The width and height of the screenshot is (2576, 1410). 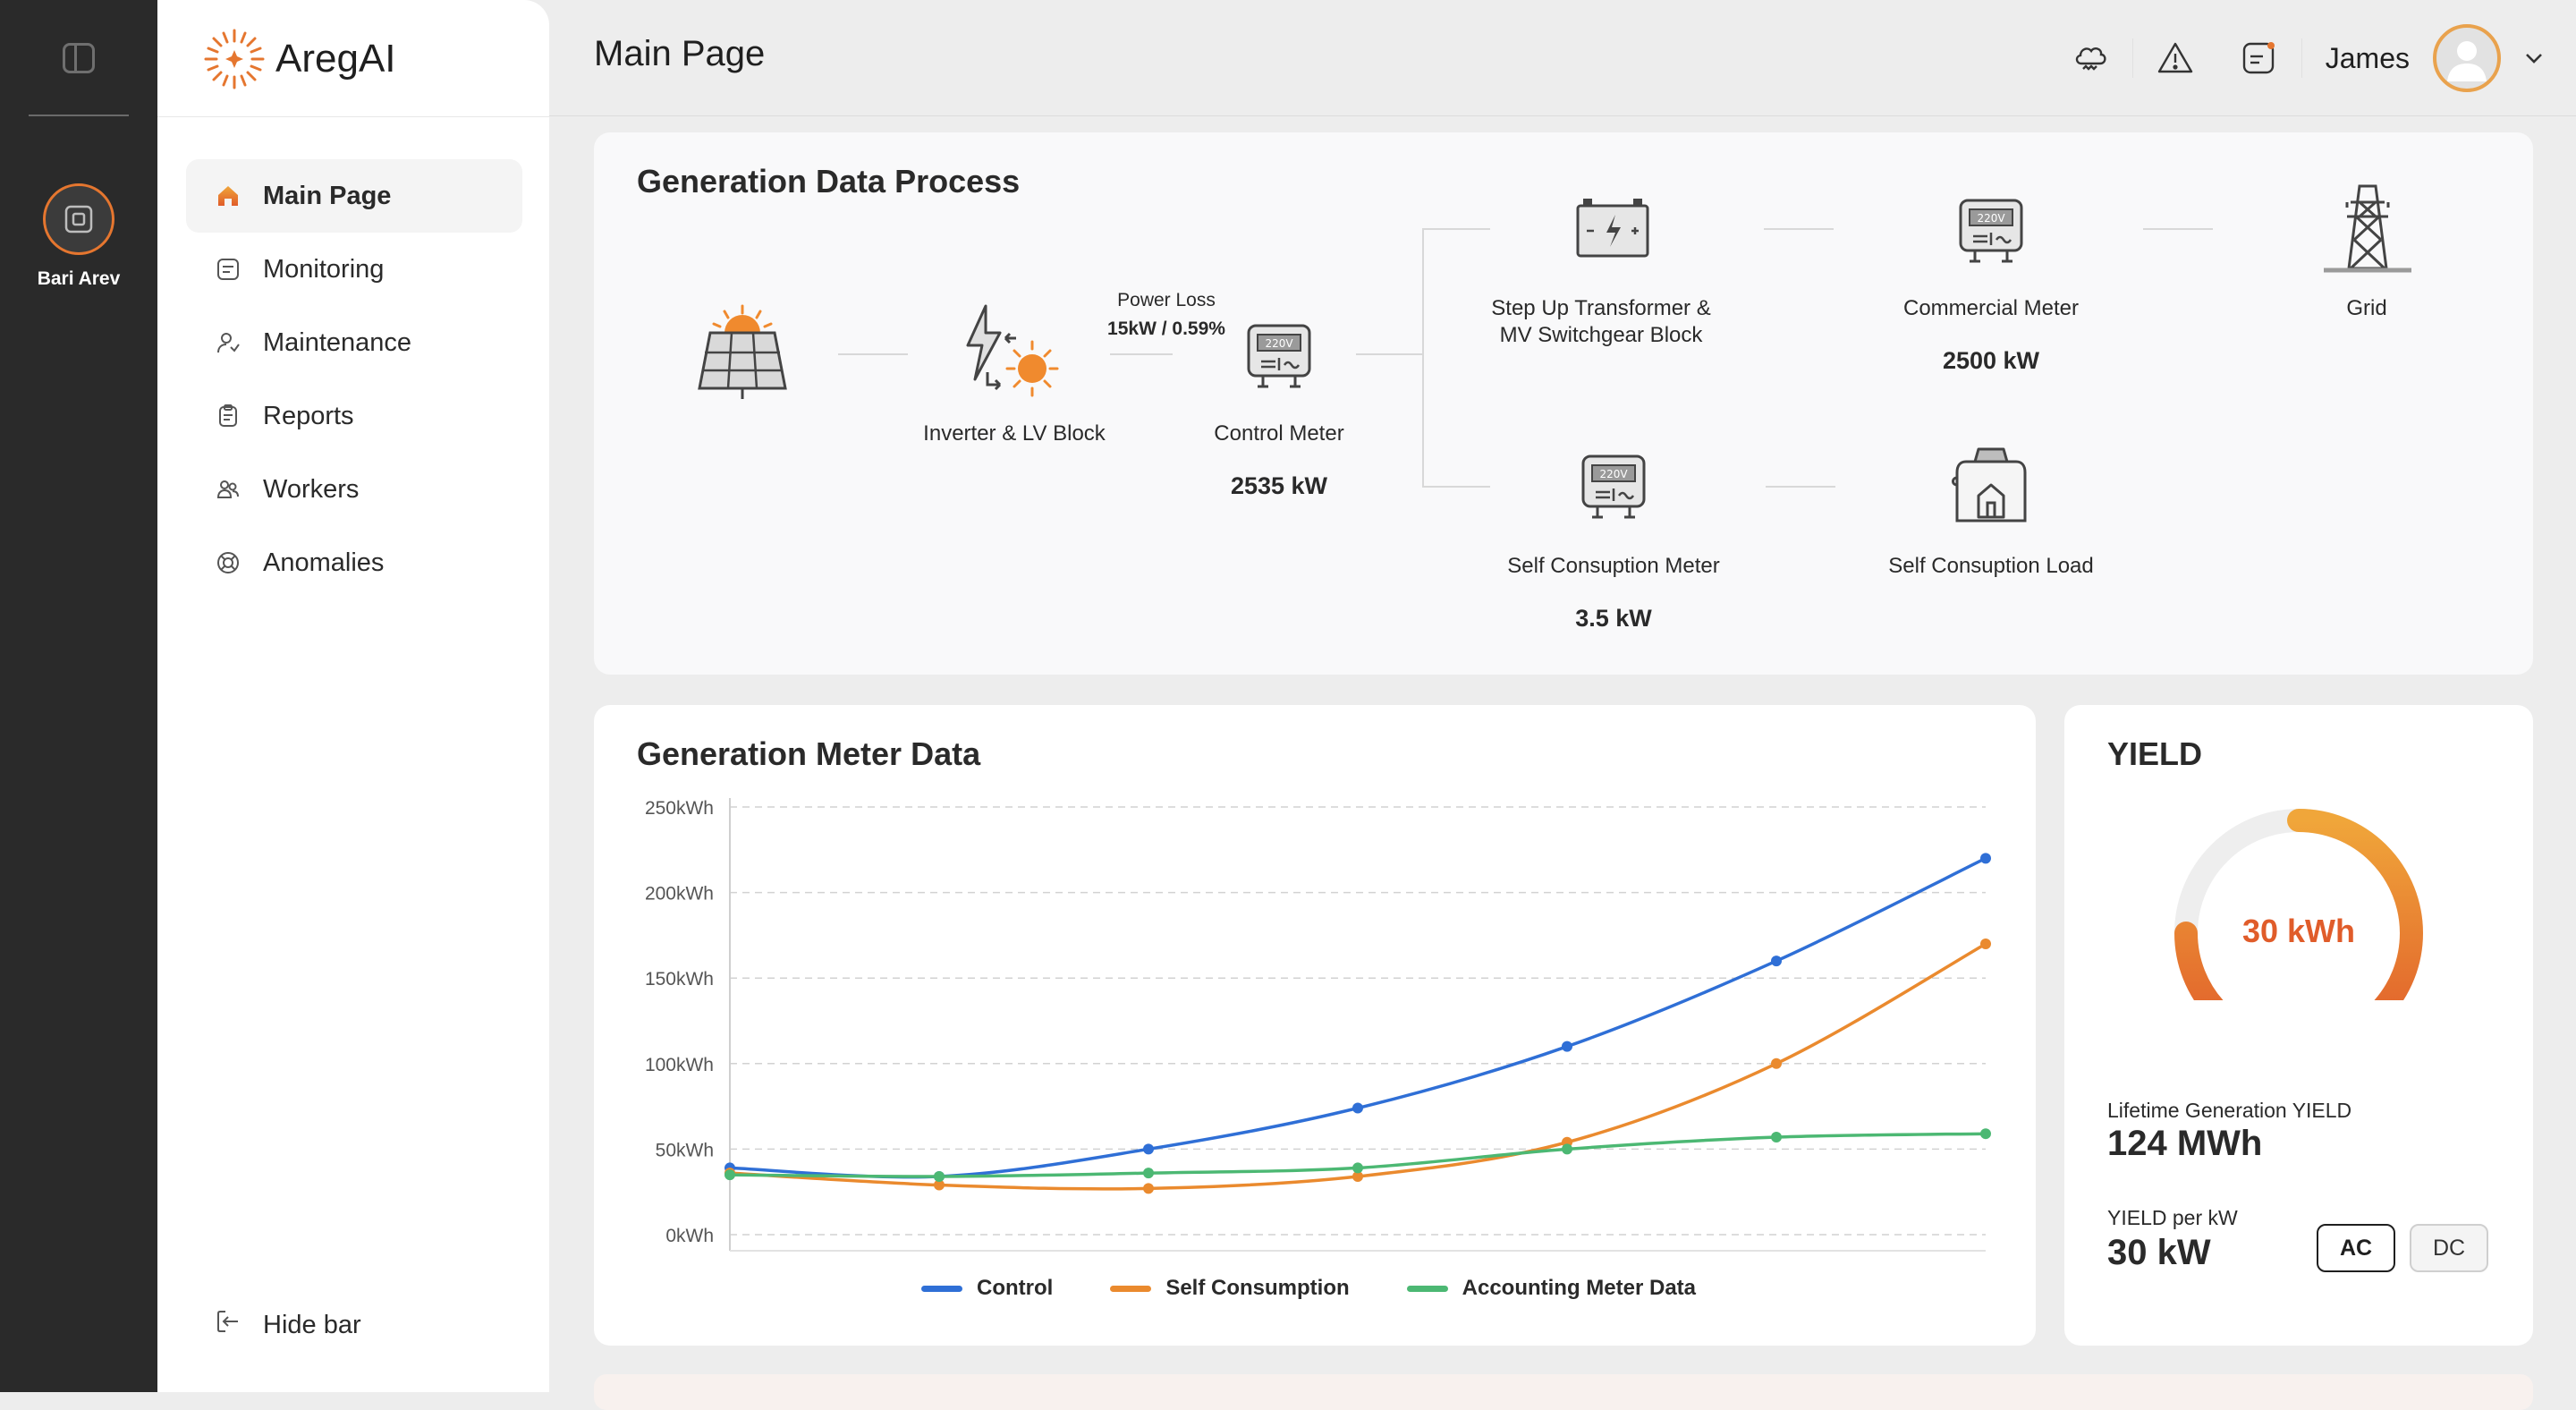 What do you see at coordinates (324, 269) in the screenshot?
I see `sidebar-item-label: Monitoring` at bounding box center [324, 269].